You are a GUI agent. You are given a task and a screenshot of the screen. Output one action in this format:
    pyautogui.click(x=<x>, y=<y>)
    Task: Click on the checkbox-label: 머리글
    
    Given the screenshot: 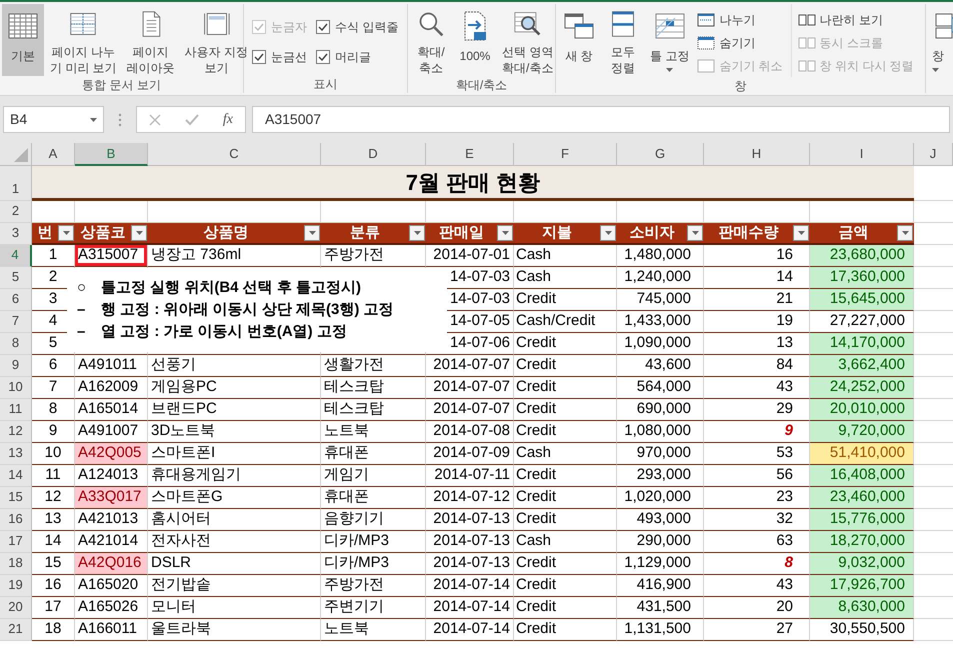 What is the action you would take?
    pyautogui.click(x=353, y=57)
    